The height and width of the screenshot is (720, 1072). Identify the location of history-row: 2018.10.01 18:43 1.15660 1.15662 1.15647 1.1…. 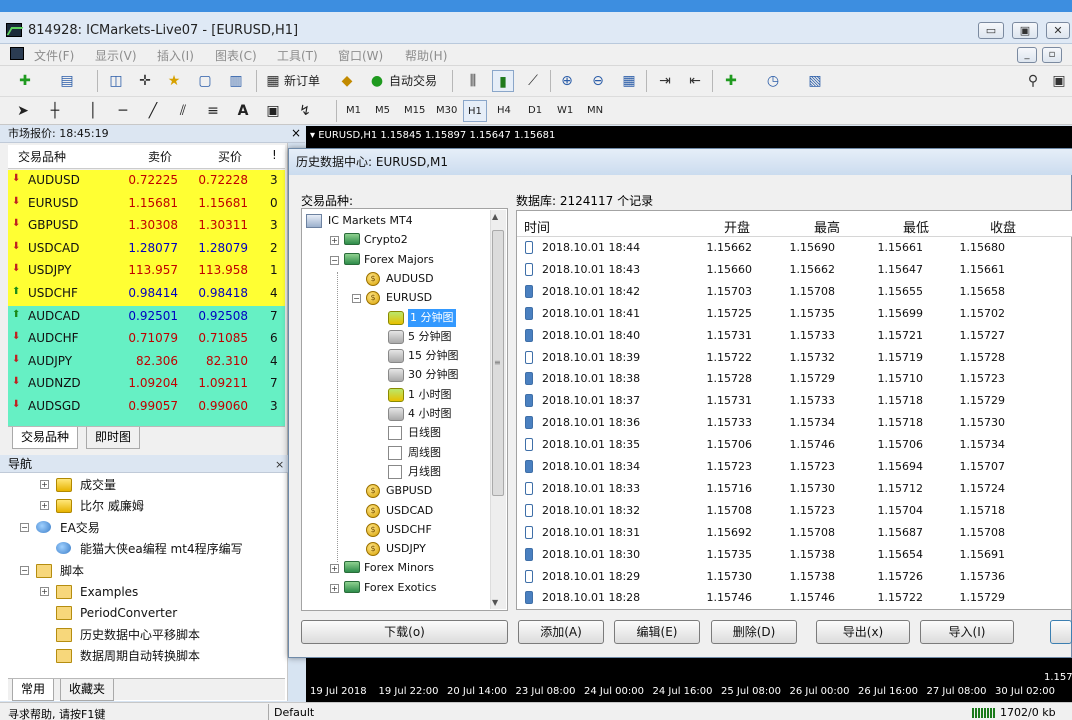
(794, 270).